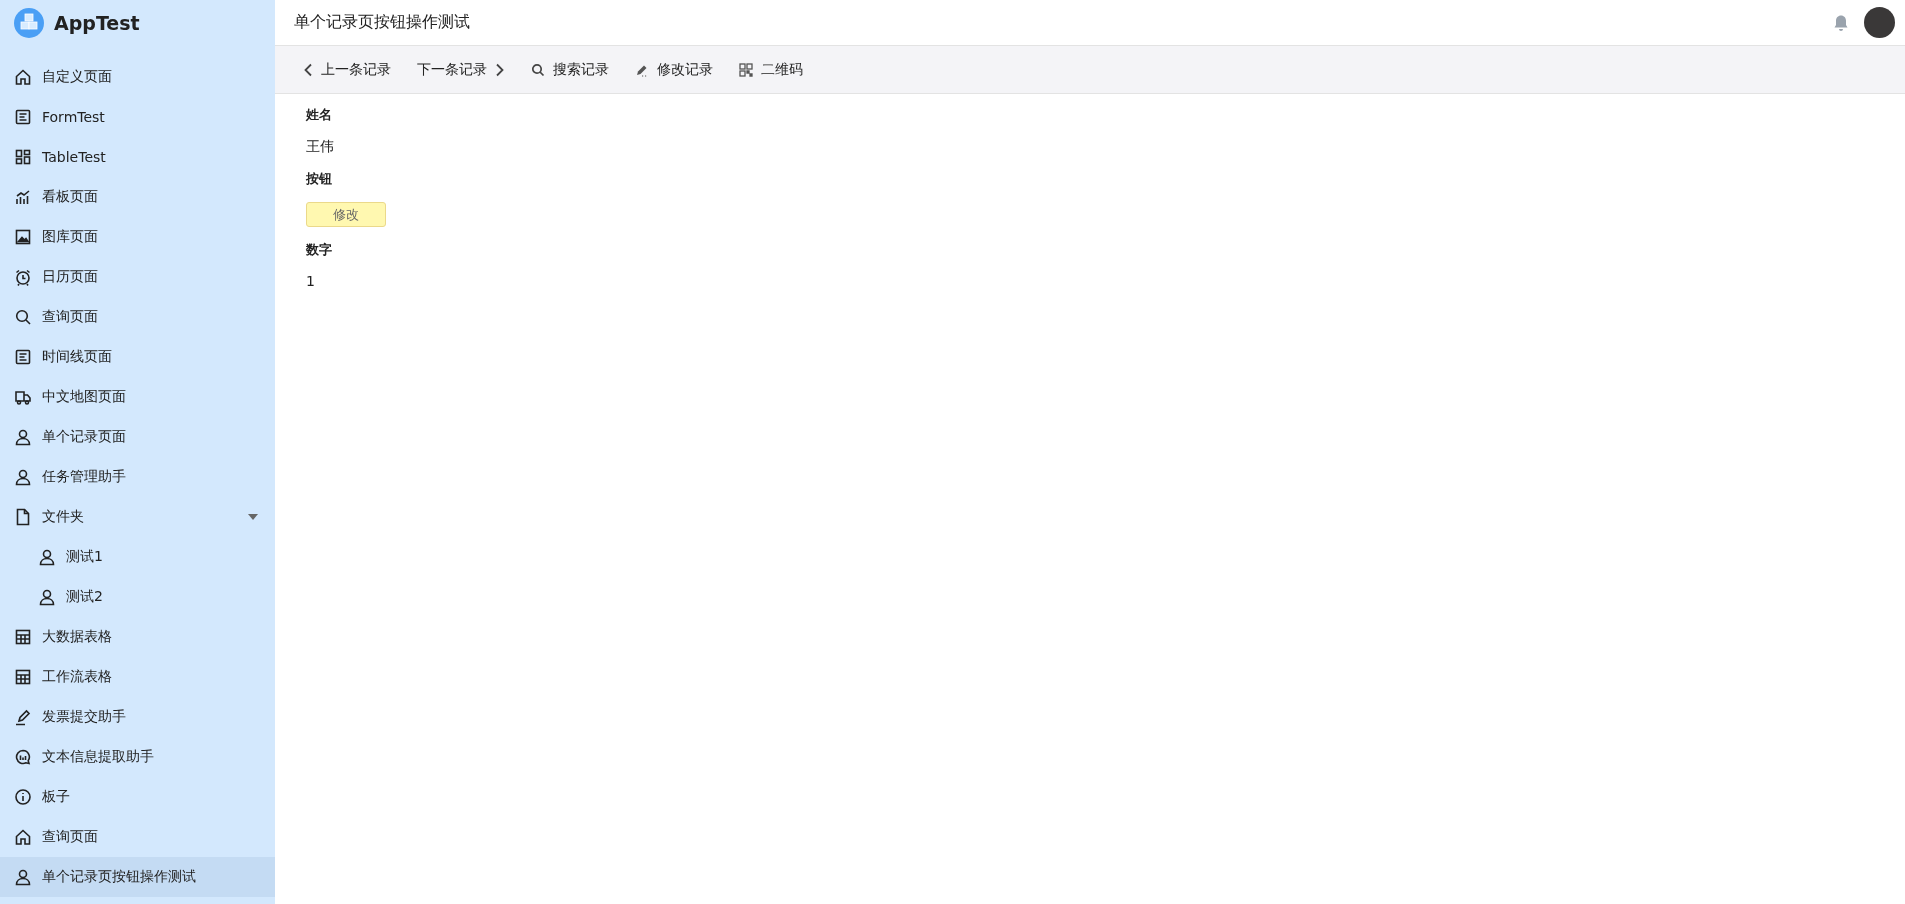 This screenshot has height=904, width=1905. What do you see at coordinates (23, 157) in the screenshot?
I see `grid-icon` at bounding box center [23, 157].